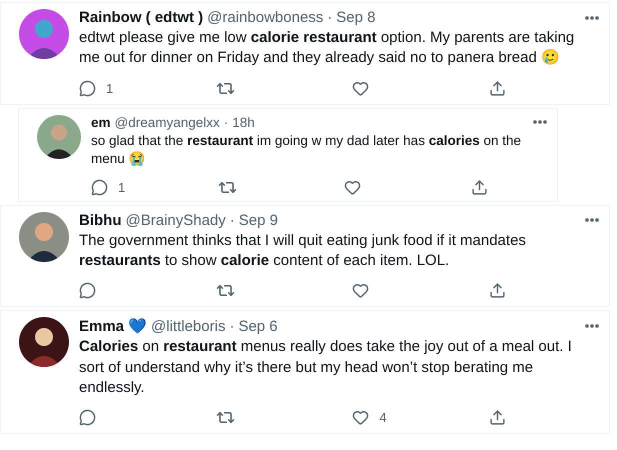 The height and width of the screenshot is (450, 617). Describe the element at coordinates (327, 48) in the screenshot. I see `tweet-text: edtwt please give me low calorie restaurant option. My parents are taking me out for dinner on Friday and they already said no to panera bread 🥲` at that location.